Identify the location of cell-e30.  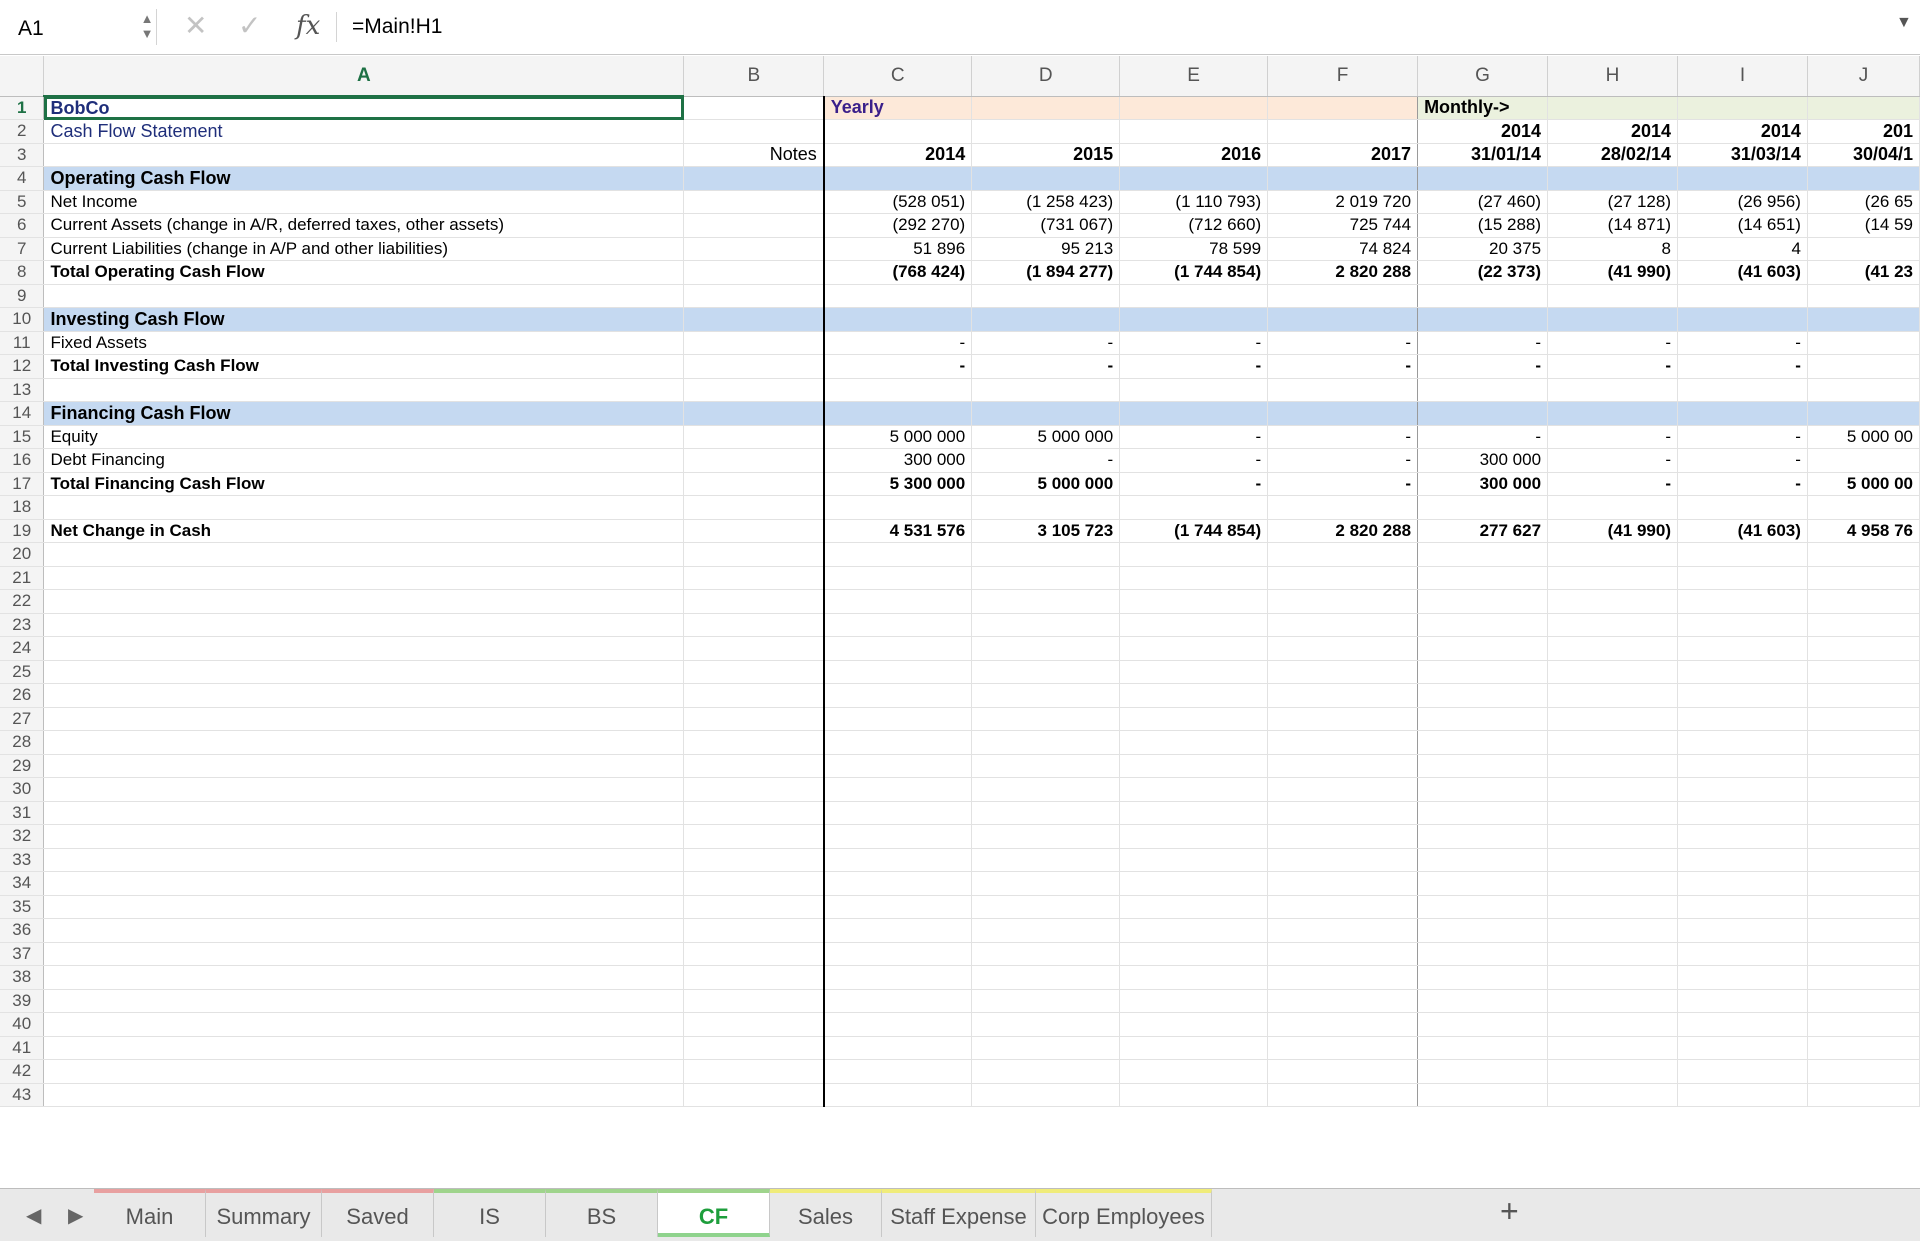
(1194, 789).